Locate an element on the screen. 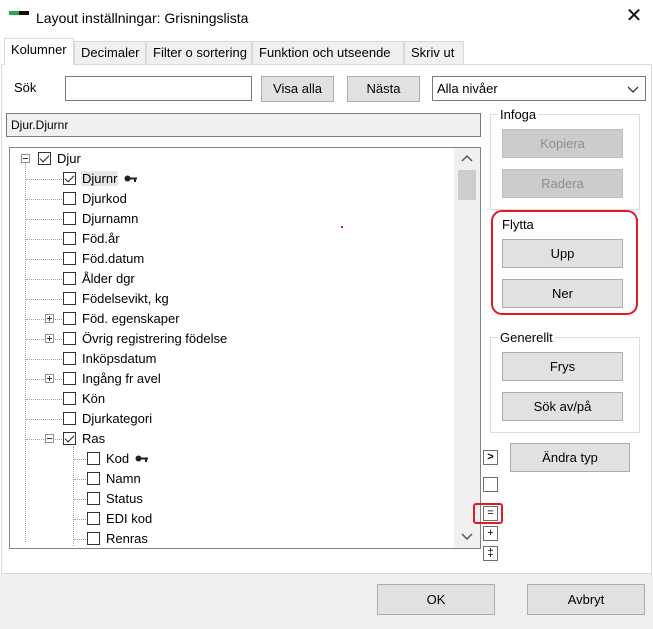 The image size is (653, 629). app-icon is located at coordinates (19, 15).